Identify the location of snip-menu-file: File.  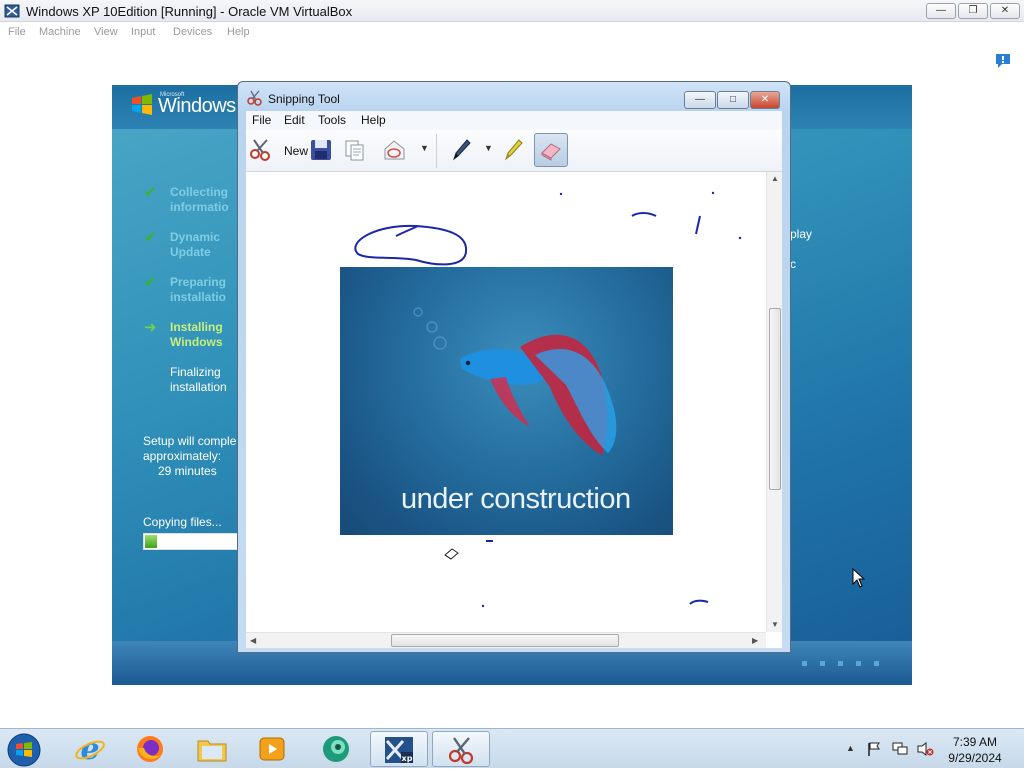
(261, 120).